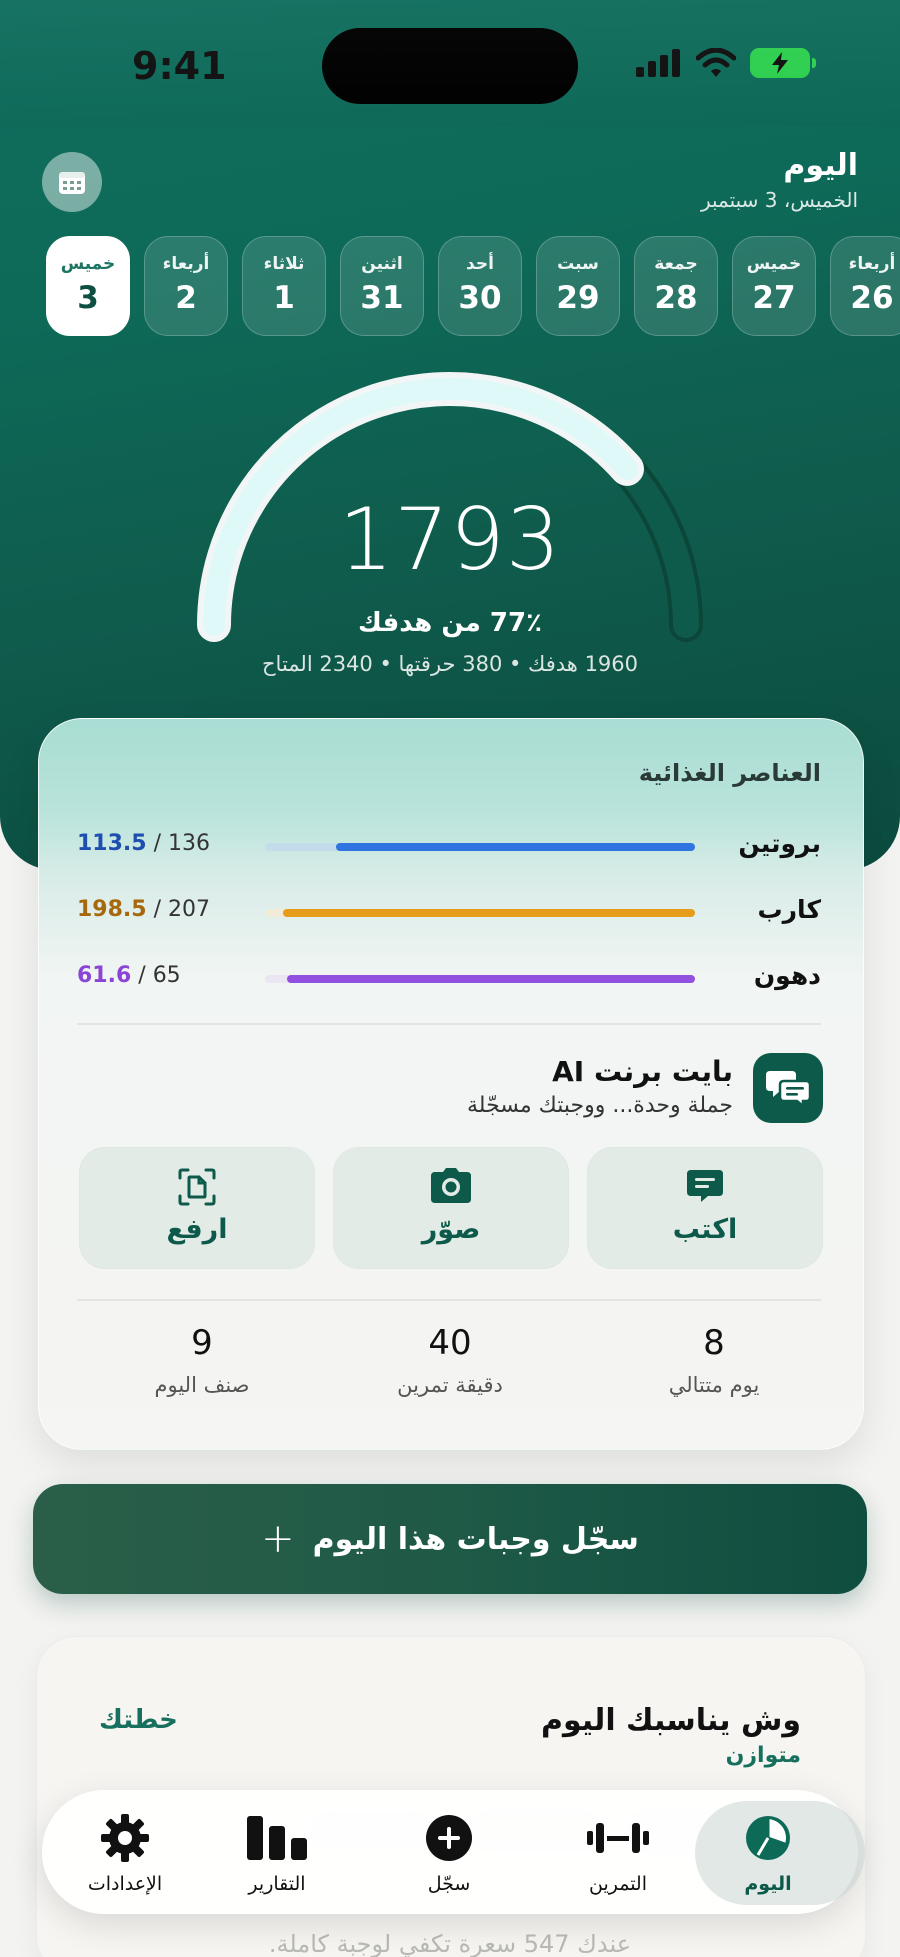  Describe the element at coordinates (872, 298) in the screenshot. I see `day-number: 26` at that location.